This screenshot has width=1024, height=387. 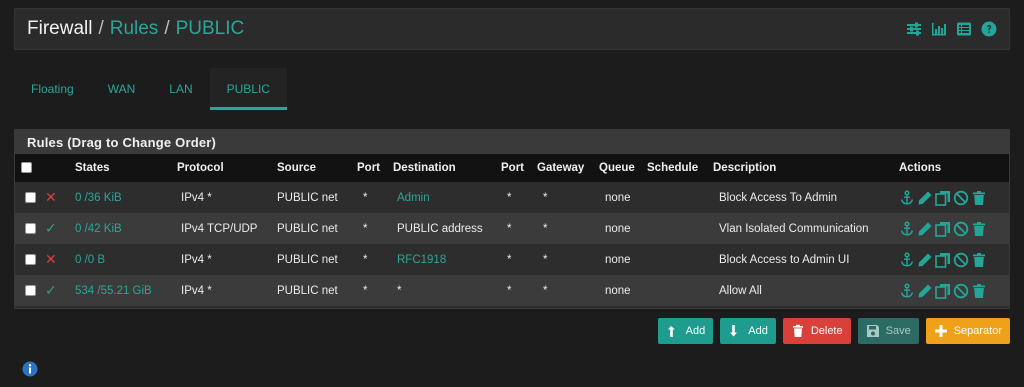 I want to click on row-states: 0 /42 KiB, so click(x=126, y=228).